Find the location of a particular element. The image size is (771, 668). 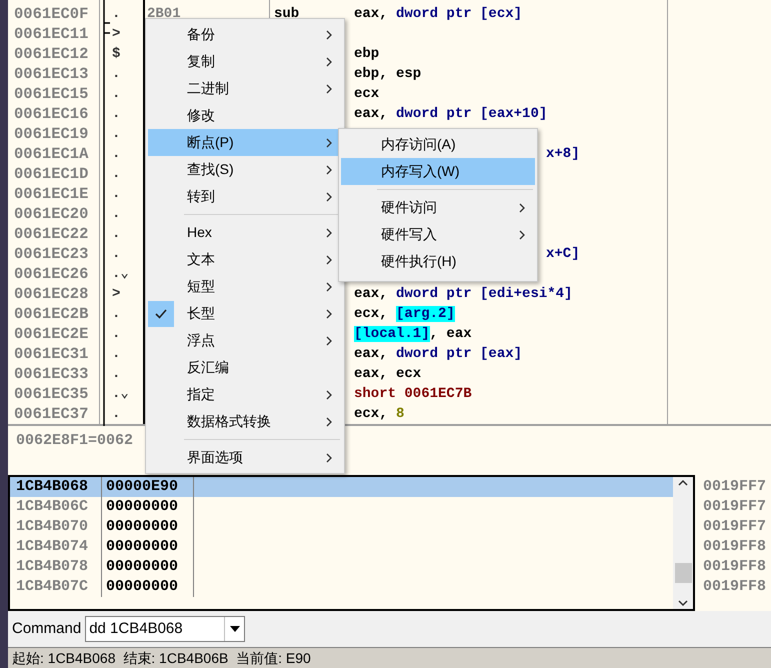

address-text: 0061EC33 is located at coordinates (51, 374).